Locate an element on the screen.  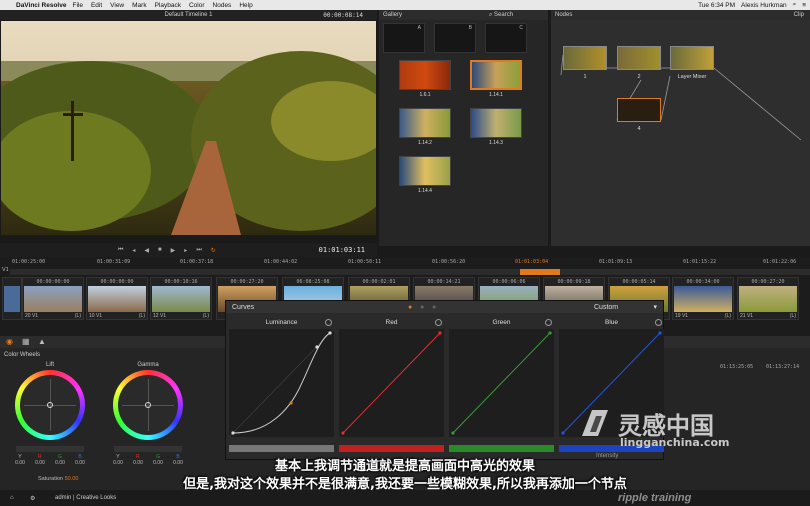
play-icon: ▶ is located at coordinates (173, 250).